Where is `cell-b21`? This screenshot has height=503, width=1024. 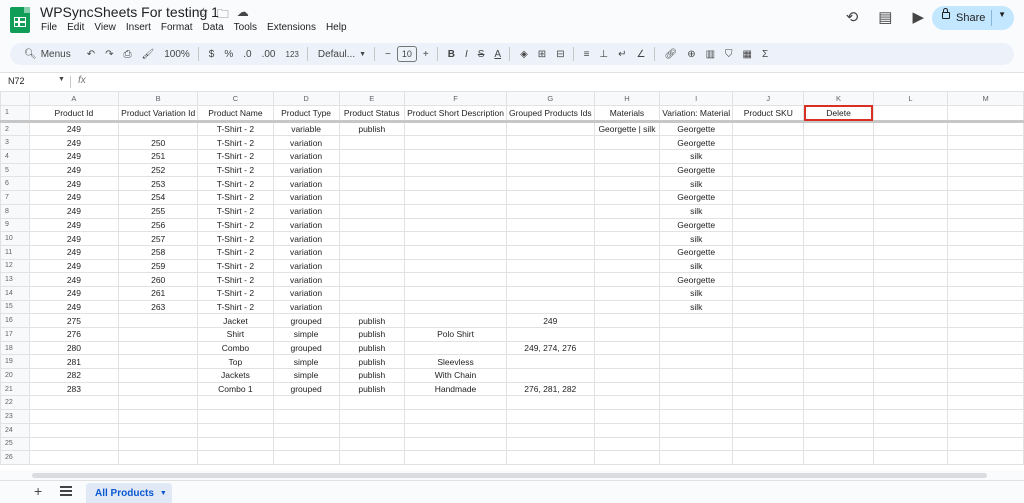 cell-b21 is located at coordinates (158, 389).